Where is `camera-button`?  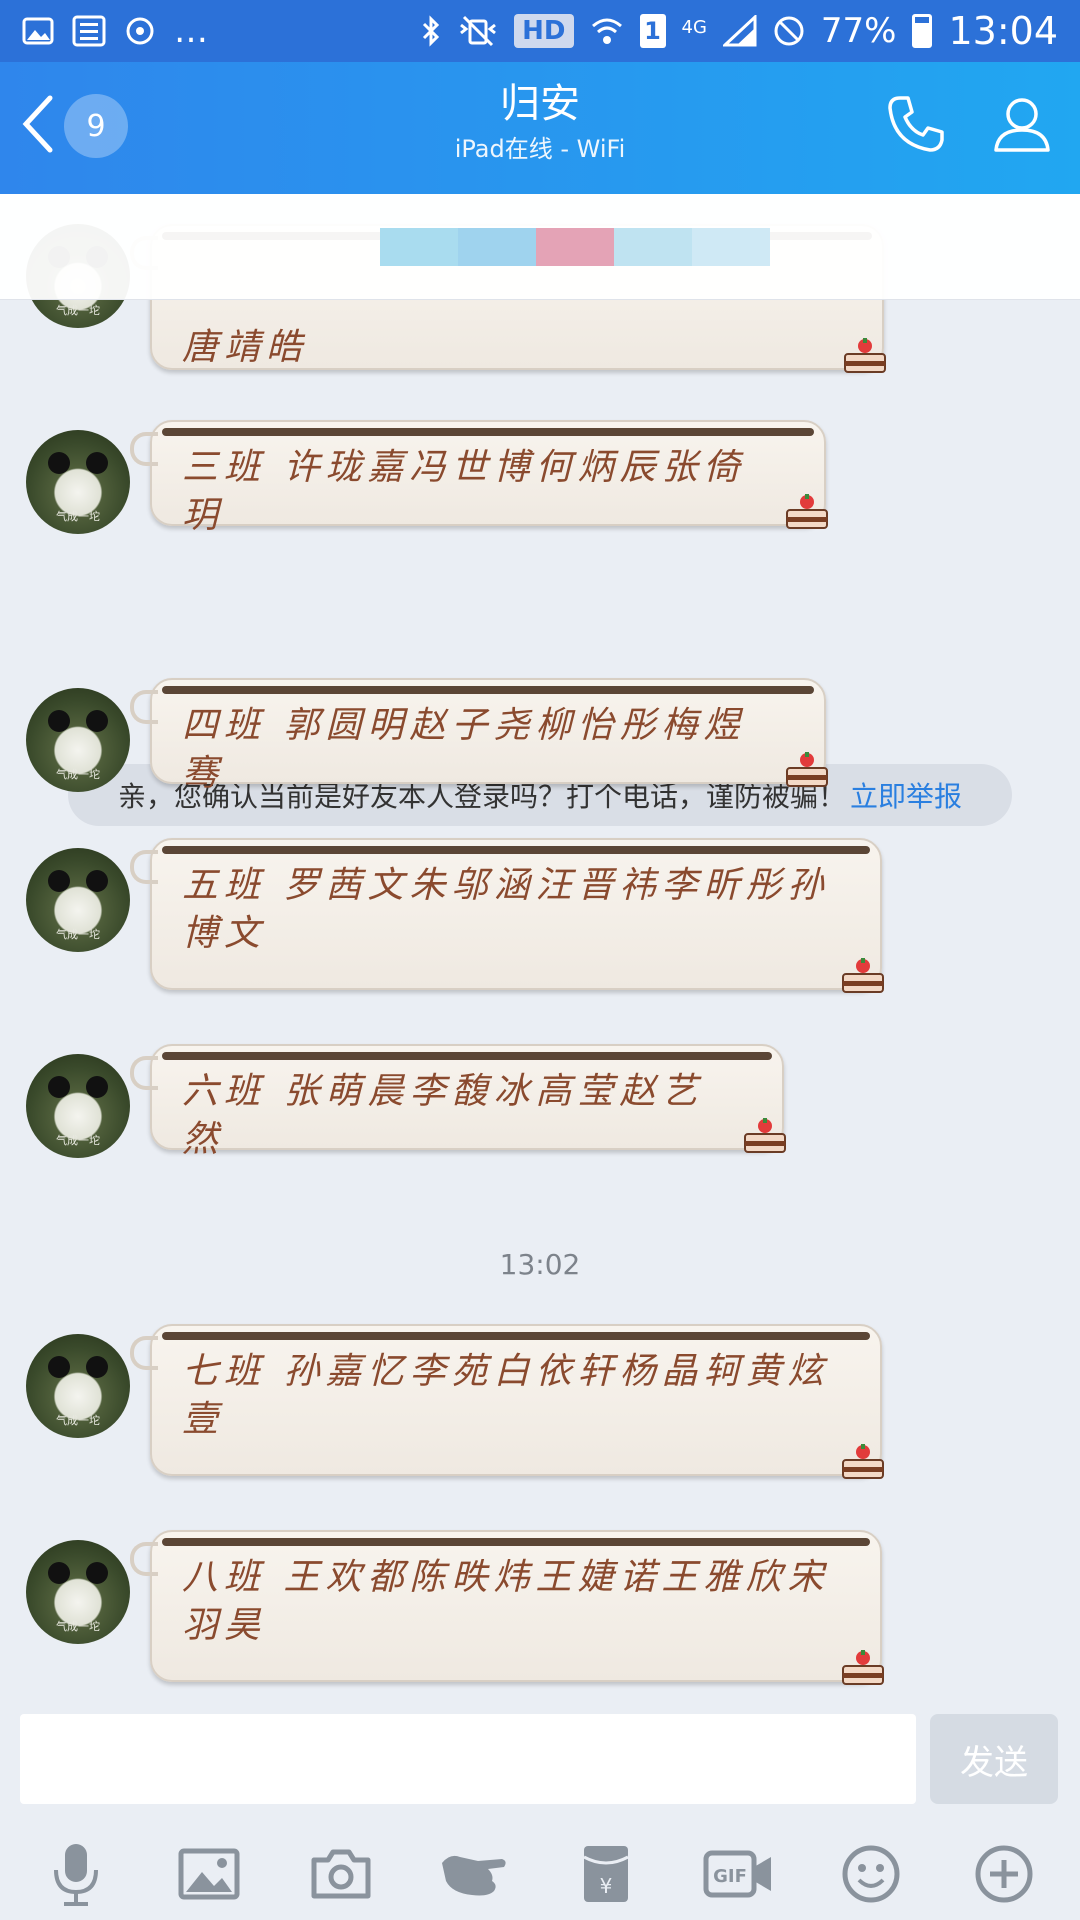
camera-button is located at coordinates (341, 1874).